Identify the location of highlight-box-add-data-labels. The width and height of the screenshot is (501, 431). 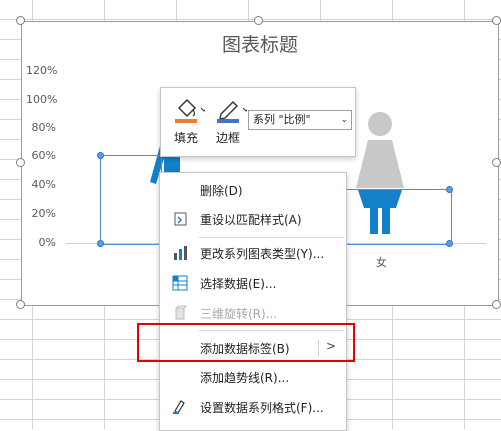
(246, 342).